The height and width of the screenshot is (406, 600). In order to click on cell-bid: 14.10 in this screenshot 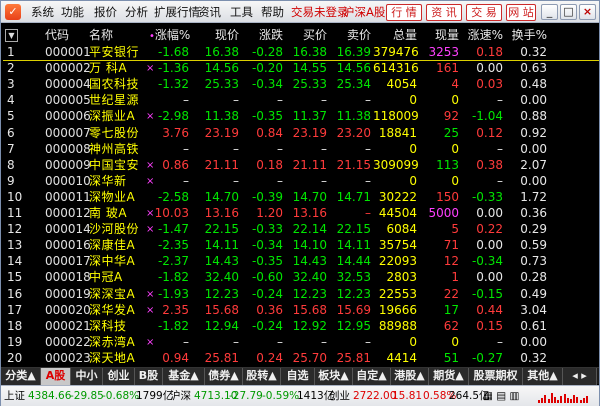, I will do `click(309, 245)`.